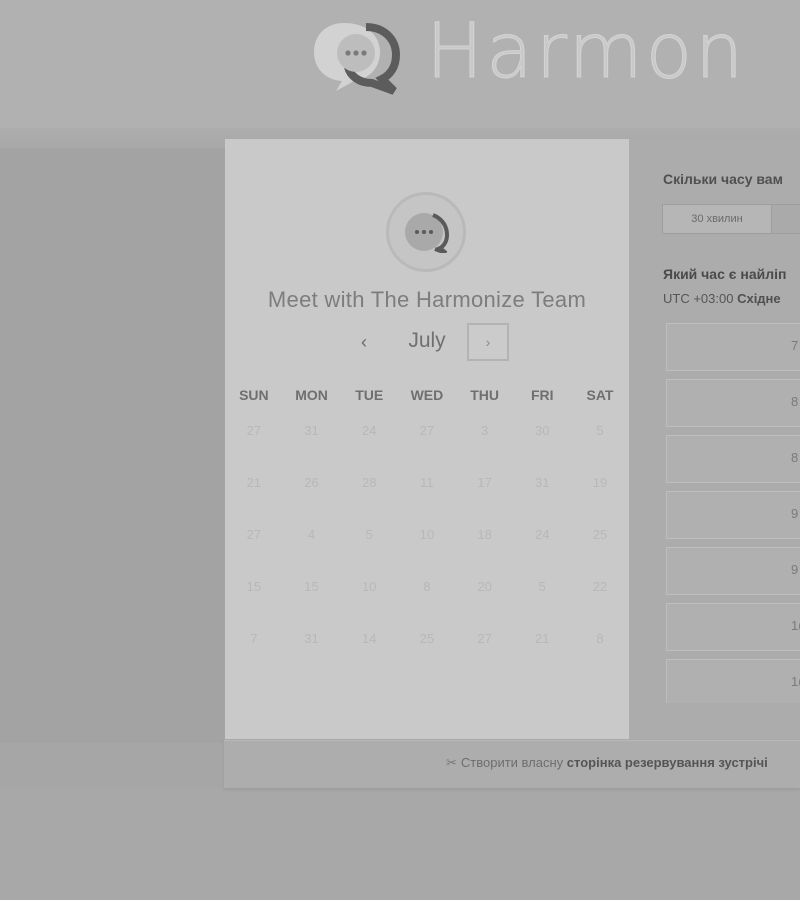 The width and height of the screenshot is (800, 900). What do you see at coordinates (485, 395) in the screenshot?
I see `weekday-thu: THU` at bounding box center [485, 395].